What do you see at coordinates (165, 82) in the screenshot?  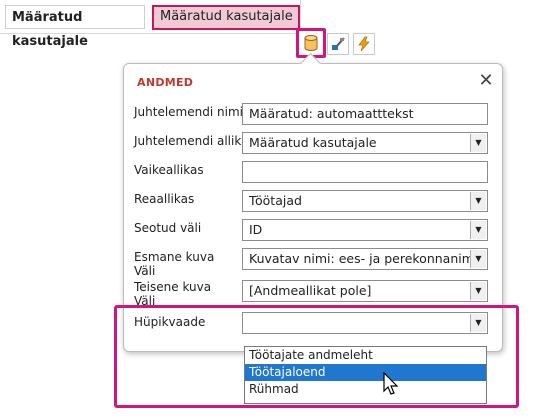 I see `panel-title: ANDMED` at bounding box center [165, 82].